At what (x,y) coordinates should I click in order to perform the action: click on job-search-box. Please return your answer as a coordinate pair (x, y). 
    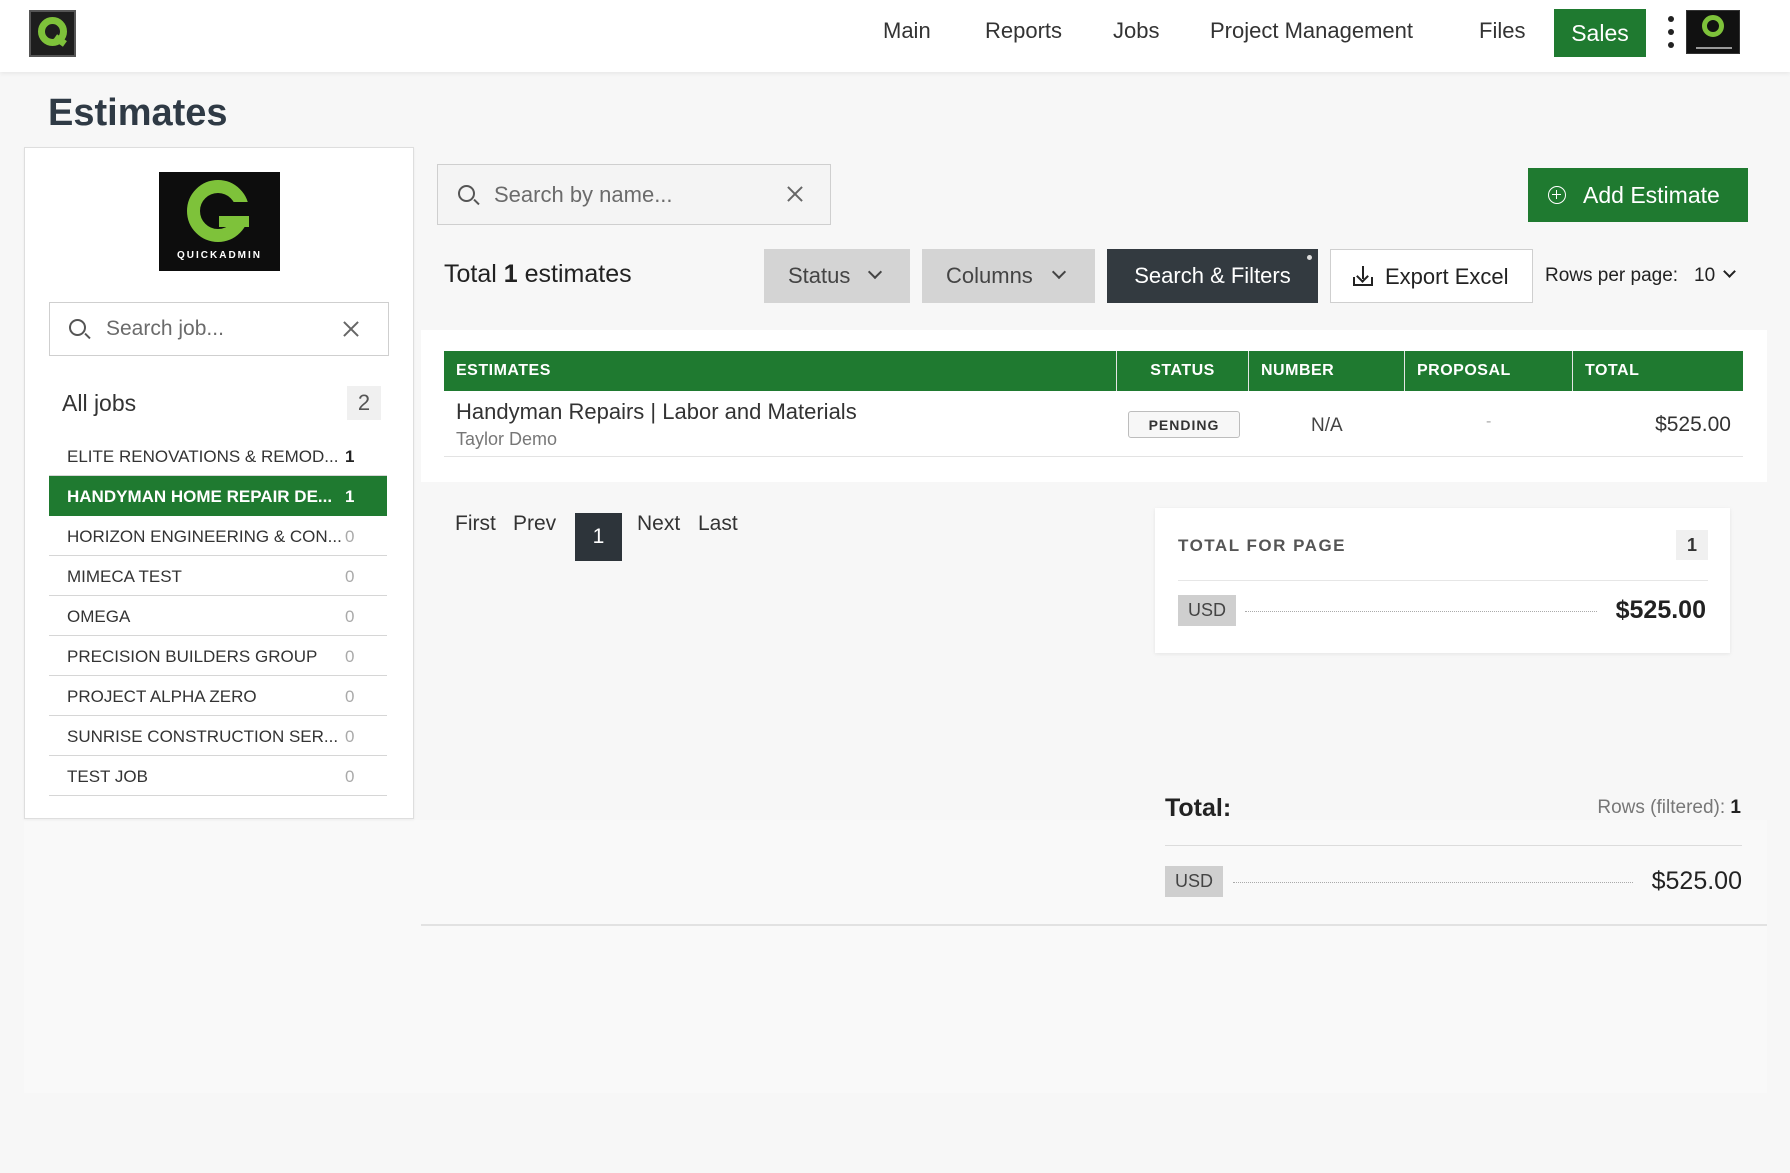
    Looking at the image, I should click on (219, 329).